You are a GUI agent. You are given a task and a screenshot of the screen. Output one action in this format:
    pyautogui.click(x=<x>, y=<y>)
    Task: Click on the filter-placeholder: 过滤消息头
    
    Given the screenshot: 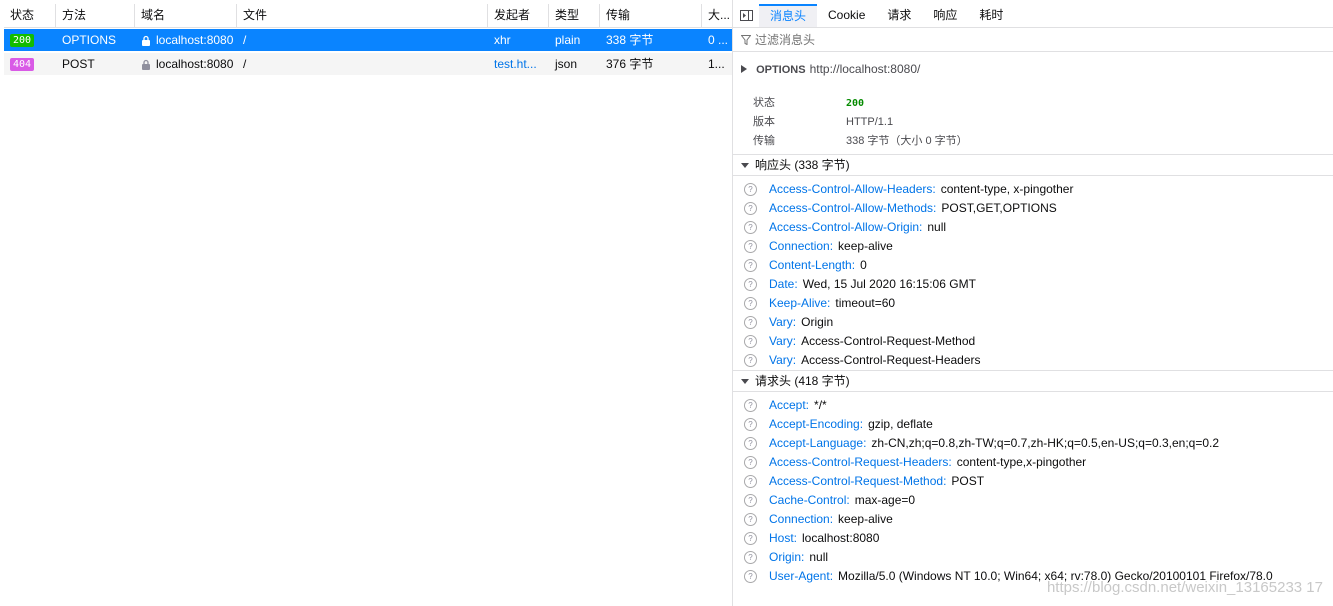 What is the action you would take?
    pyautogui.click(x=785, y=40)
    